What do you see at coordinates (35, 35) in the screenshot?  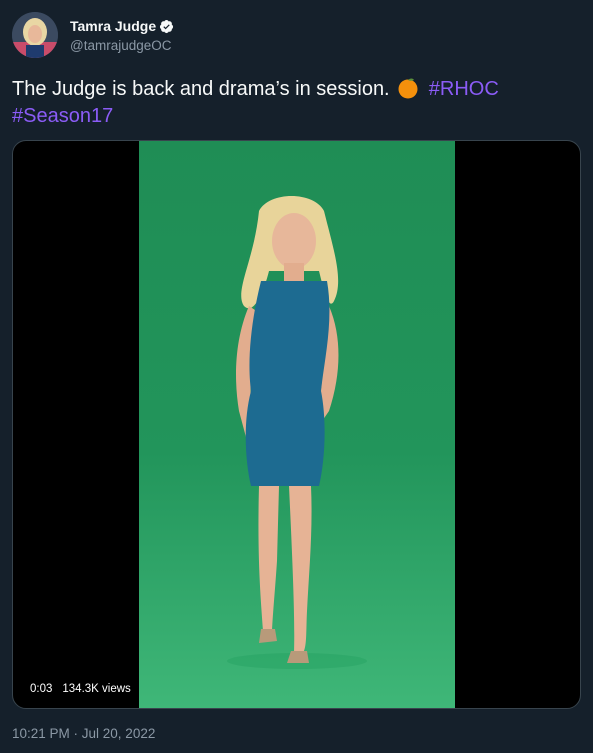 I see `avatar` at bounding box center [35, 35].